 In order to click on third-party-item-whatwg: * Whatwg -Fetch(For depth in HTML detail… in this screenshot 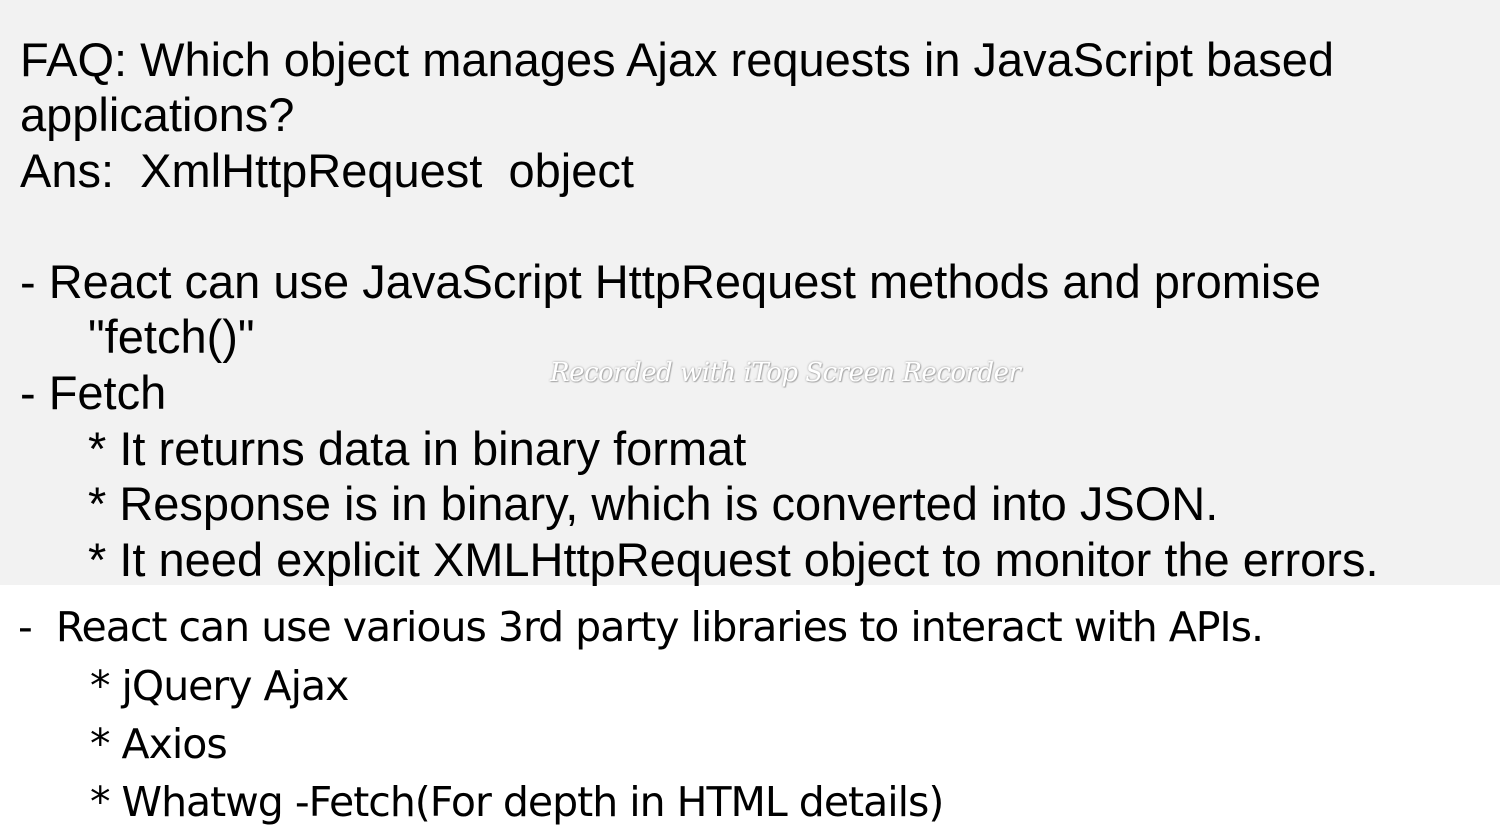, I will do `click(517, 802)`.